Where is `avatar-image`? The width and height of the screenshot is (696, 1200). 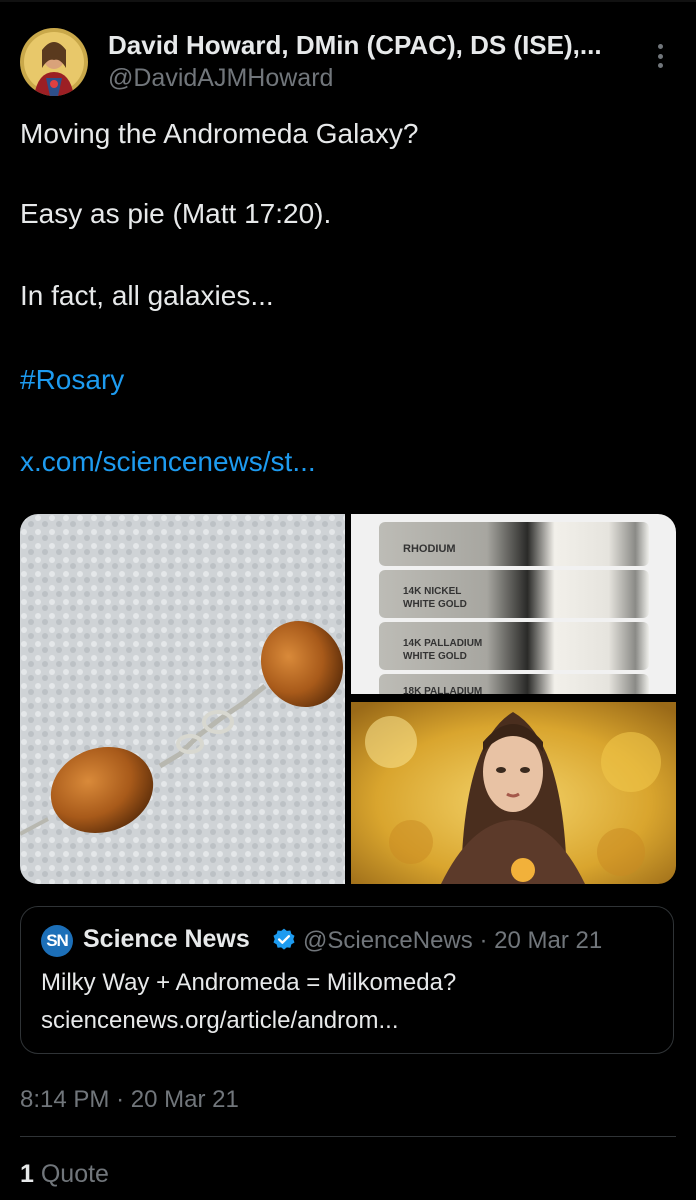
avatar-image is located at coordinates (54, 62).